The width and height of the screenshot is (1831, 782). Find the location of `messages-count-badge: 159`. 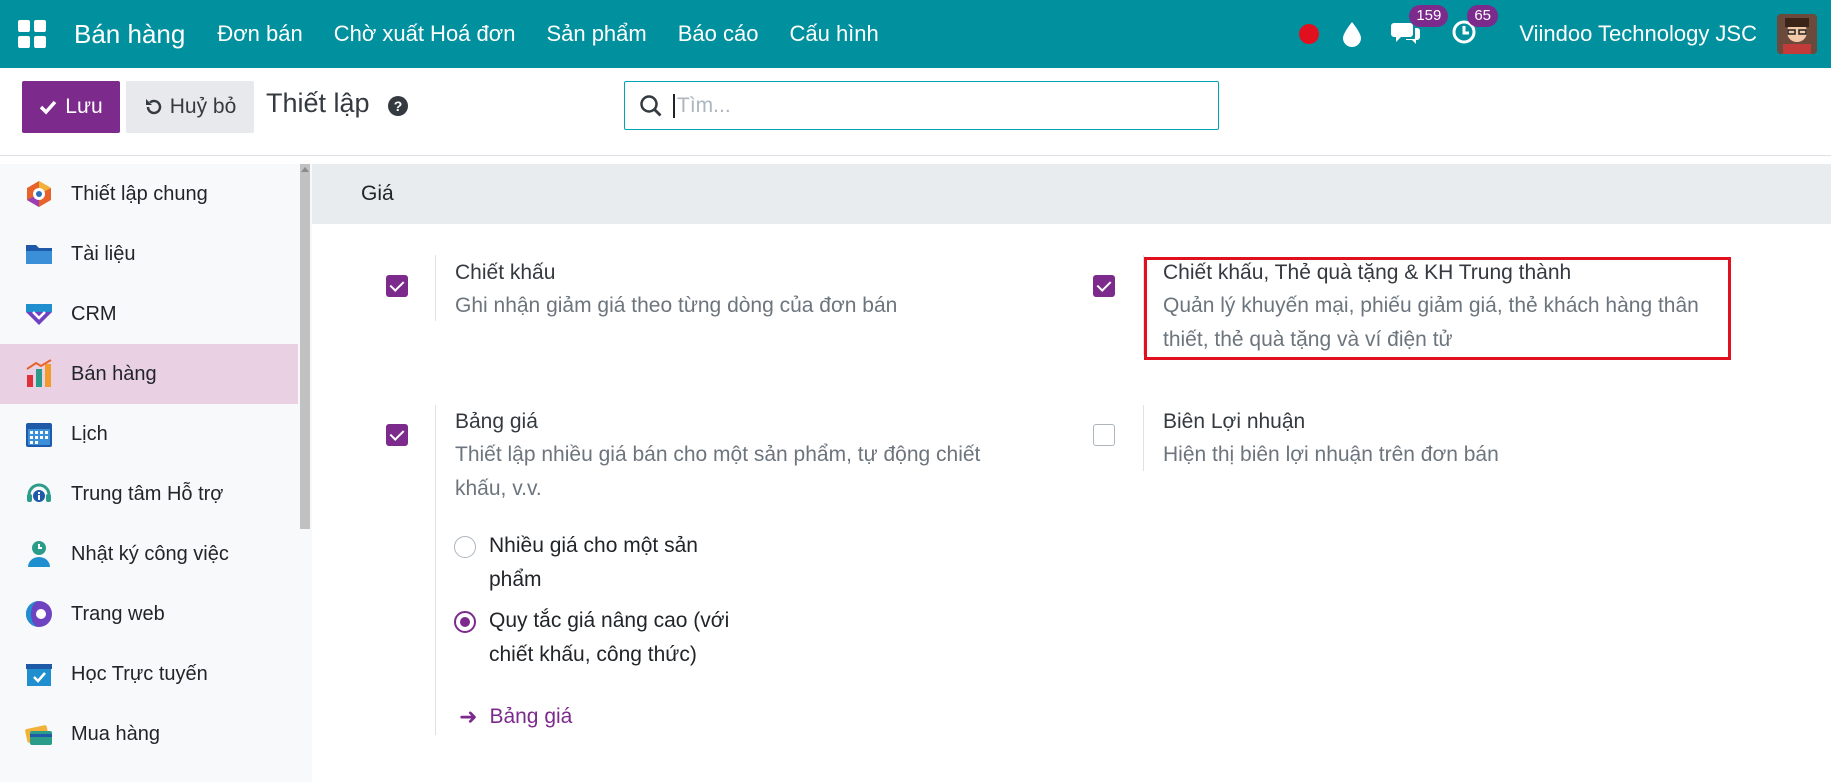

messages-count-badge: 159 is located at coordinates (1429, 15).